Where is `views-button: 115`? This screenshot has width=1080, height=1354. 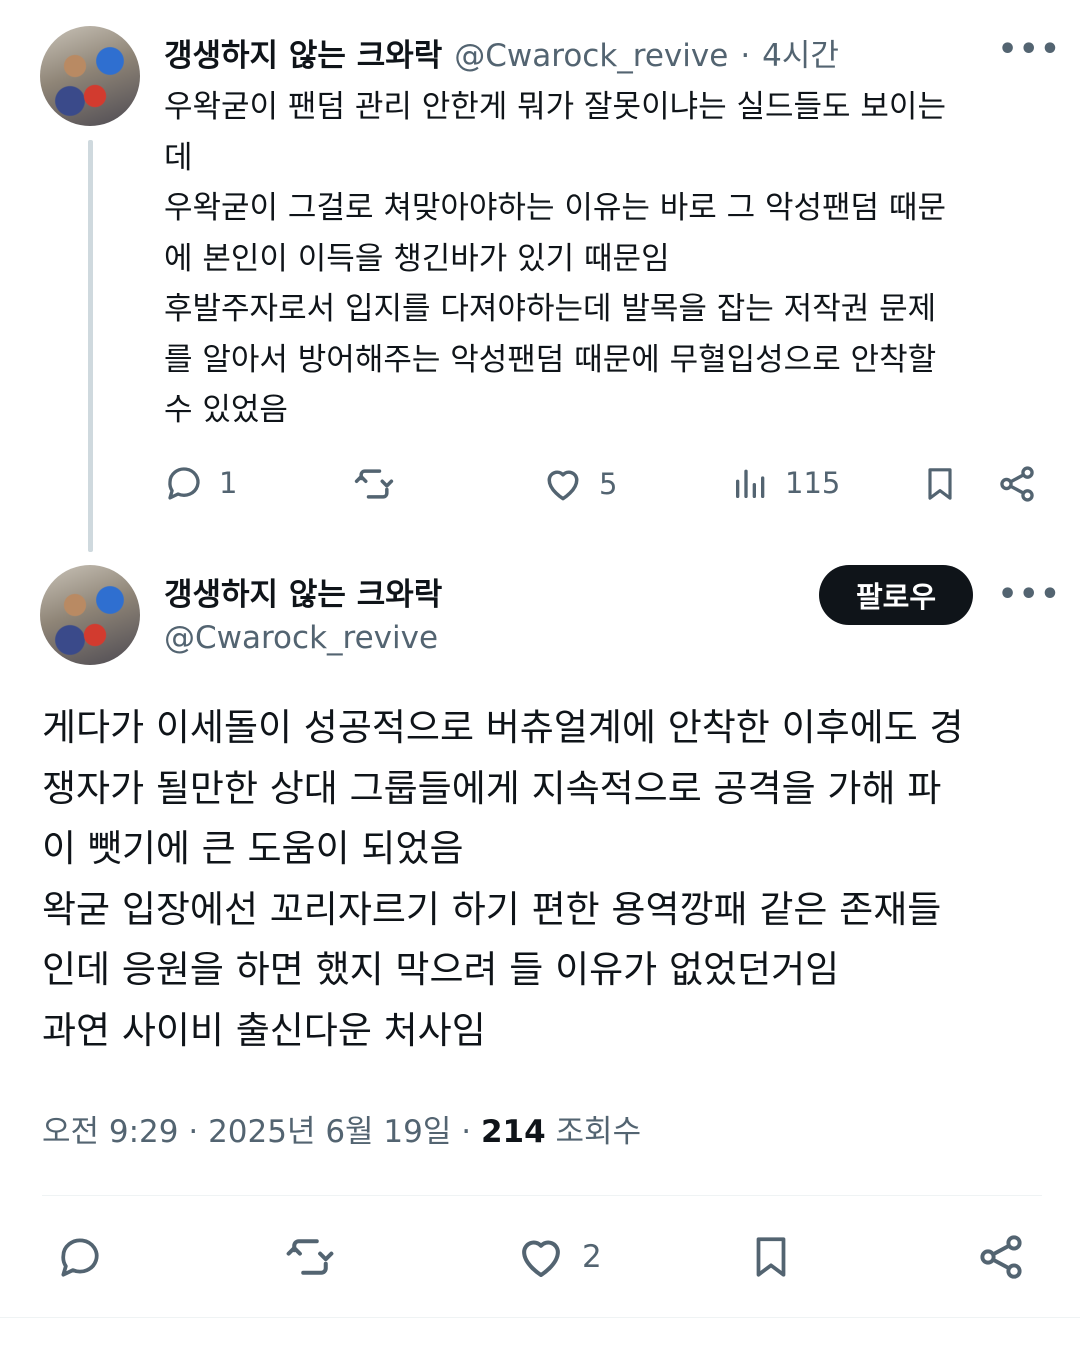 views-button: 115 is located at coordinates (785, 483).